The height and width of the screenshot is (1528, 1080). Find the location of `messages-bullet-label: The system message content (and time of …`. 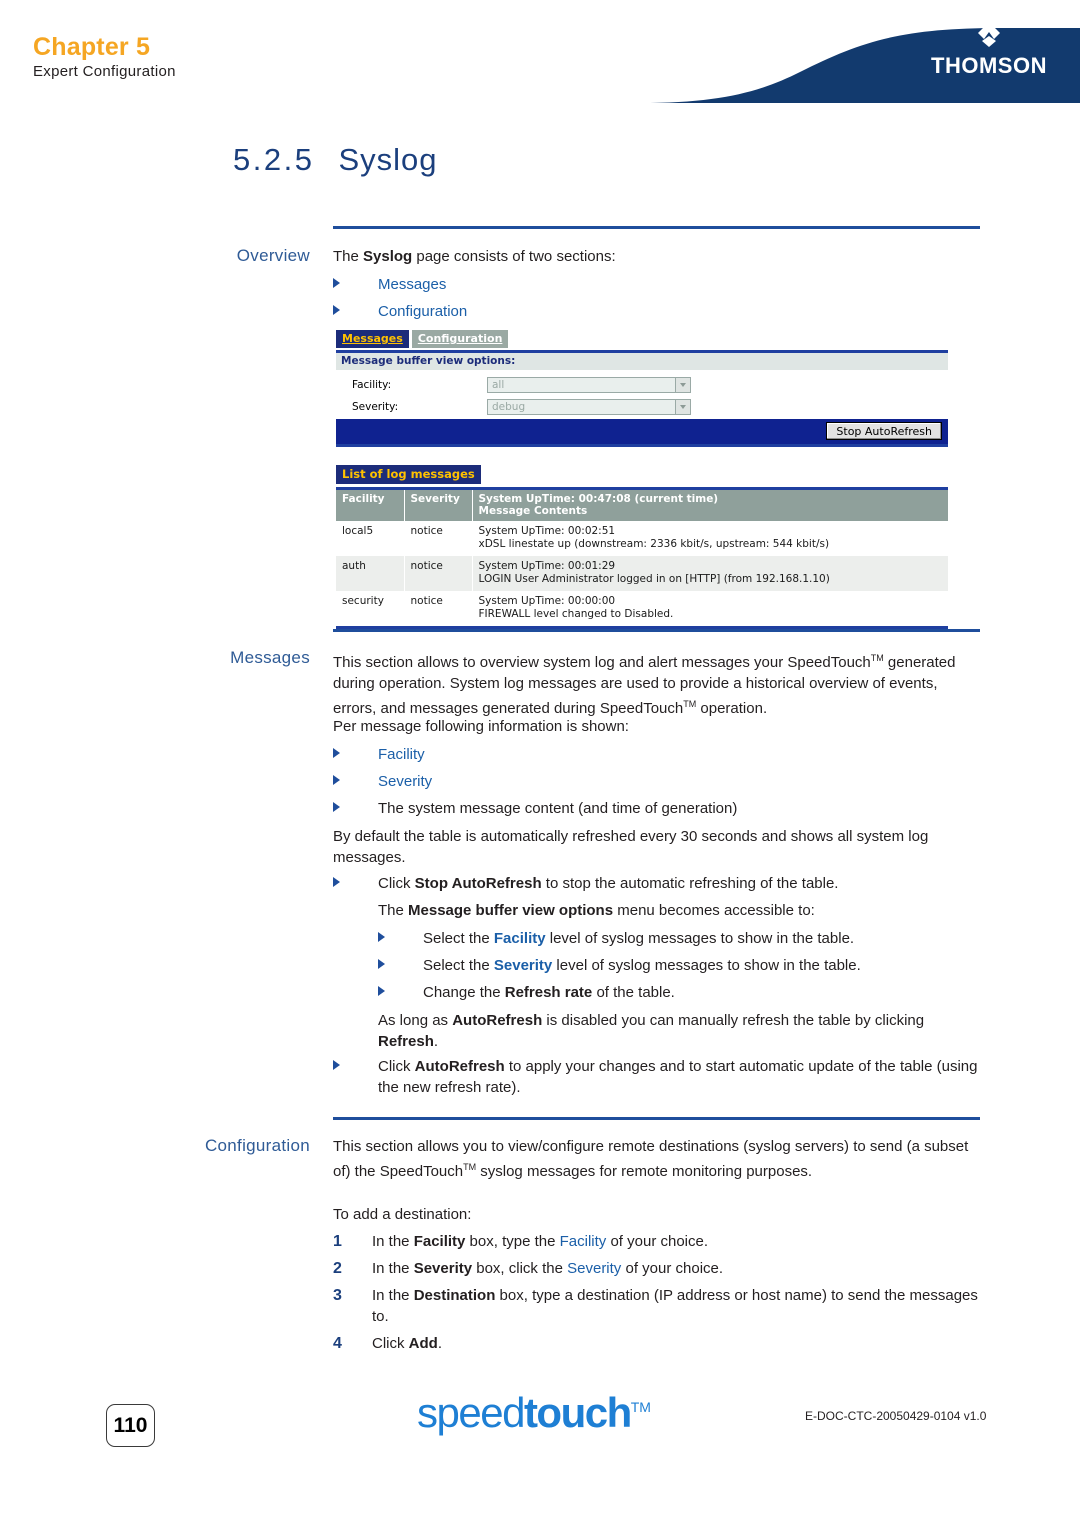

messages-bullet-label: The system message content (and time of … is located at coordinates (558, 808).